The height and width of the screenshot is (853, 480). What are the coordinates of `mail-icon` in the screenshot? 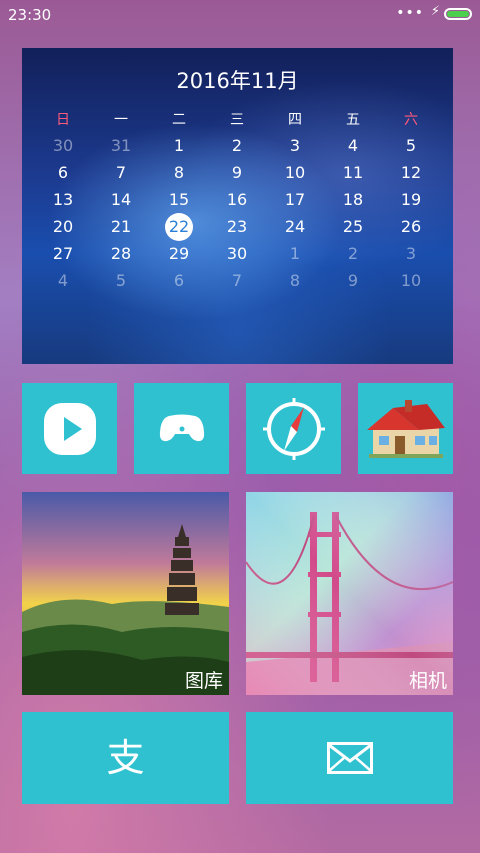 It's located at (349, 758).